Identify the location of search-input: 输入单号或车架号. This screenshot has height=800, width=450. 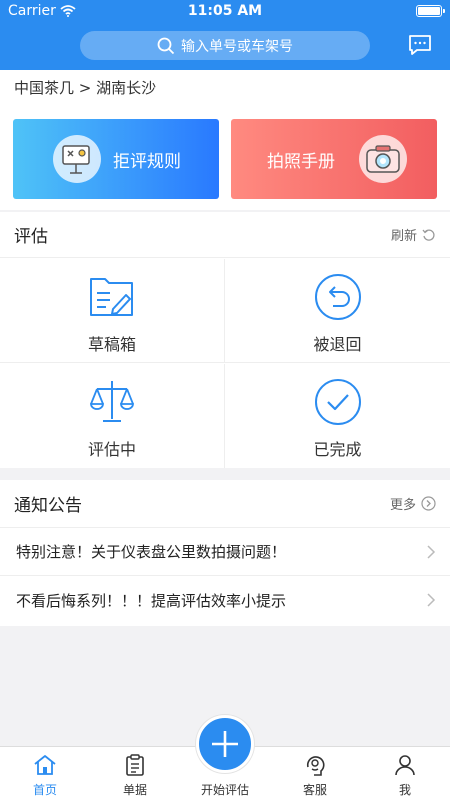
(225, 45).